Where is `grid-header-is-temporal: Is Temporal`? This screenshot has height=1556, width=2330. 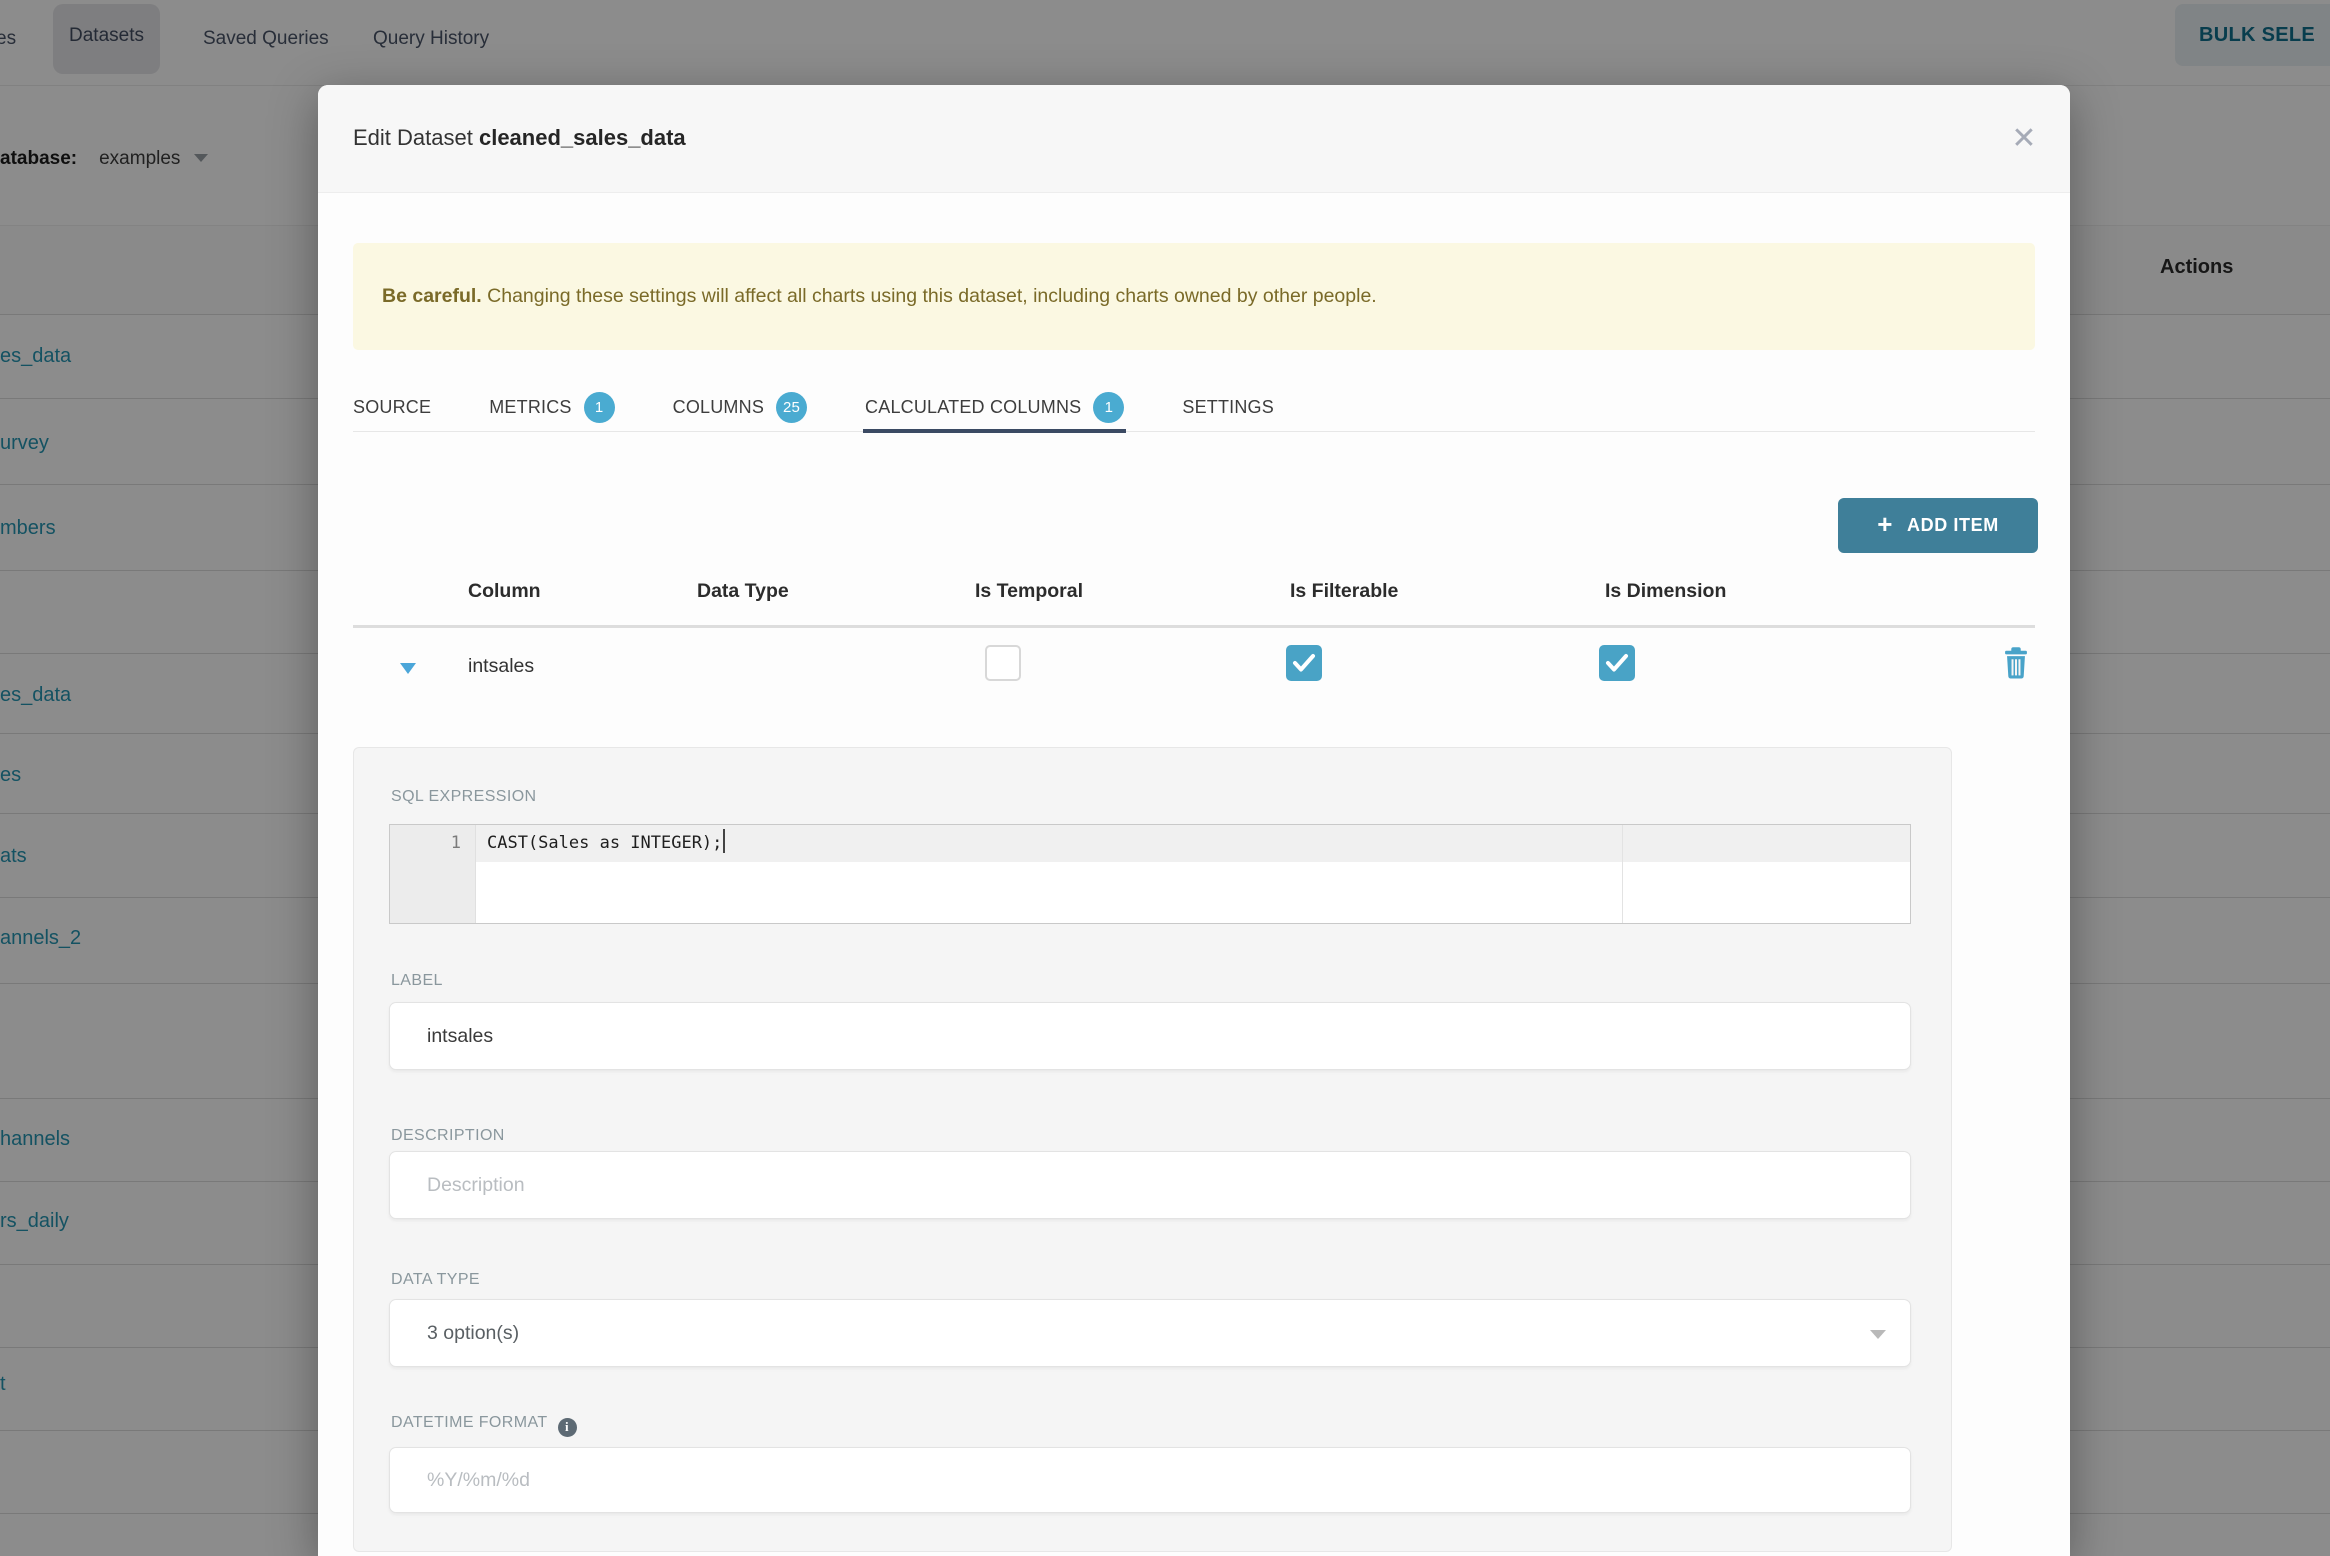 grid-header-is-temporal: Is Temporal is located at coordinates (1029, 591).